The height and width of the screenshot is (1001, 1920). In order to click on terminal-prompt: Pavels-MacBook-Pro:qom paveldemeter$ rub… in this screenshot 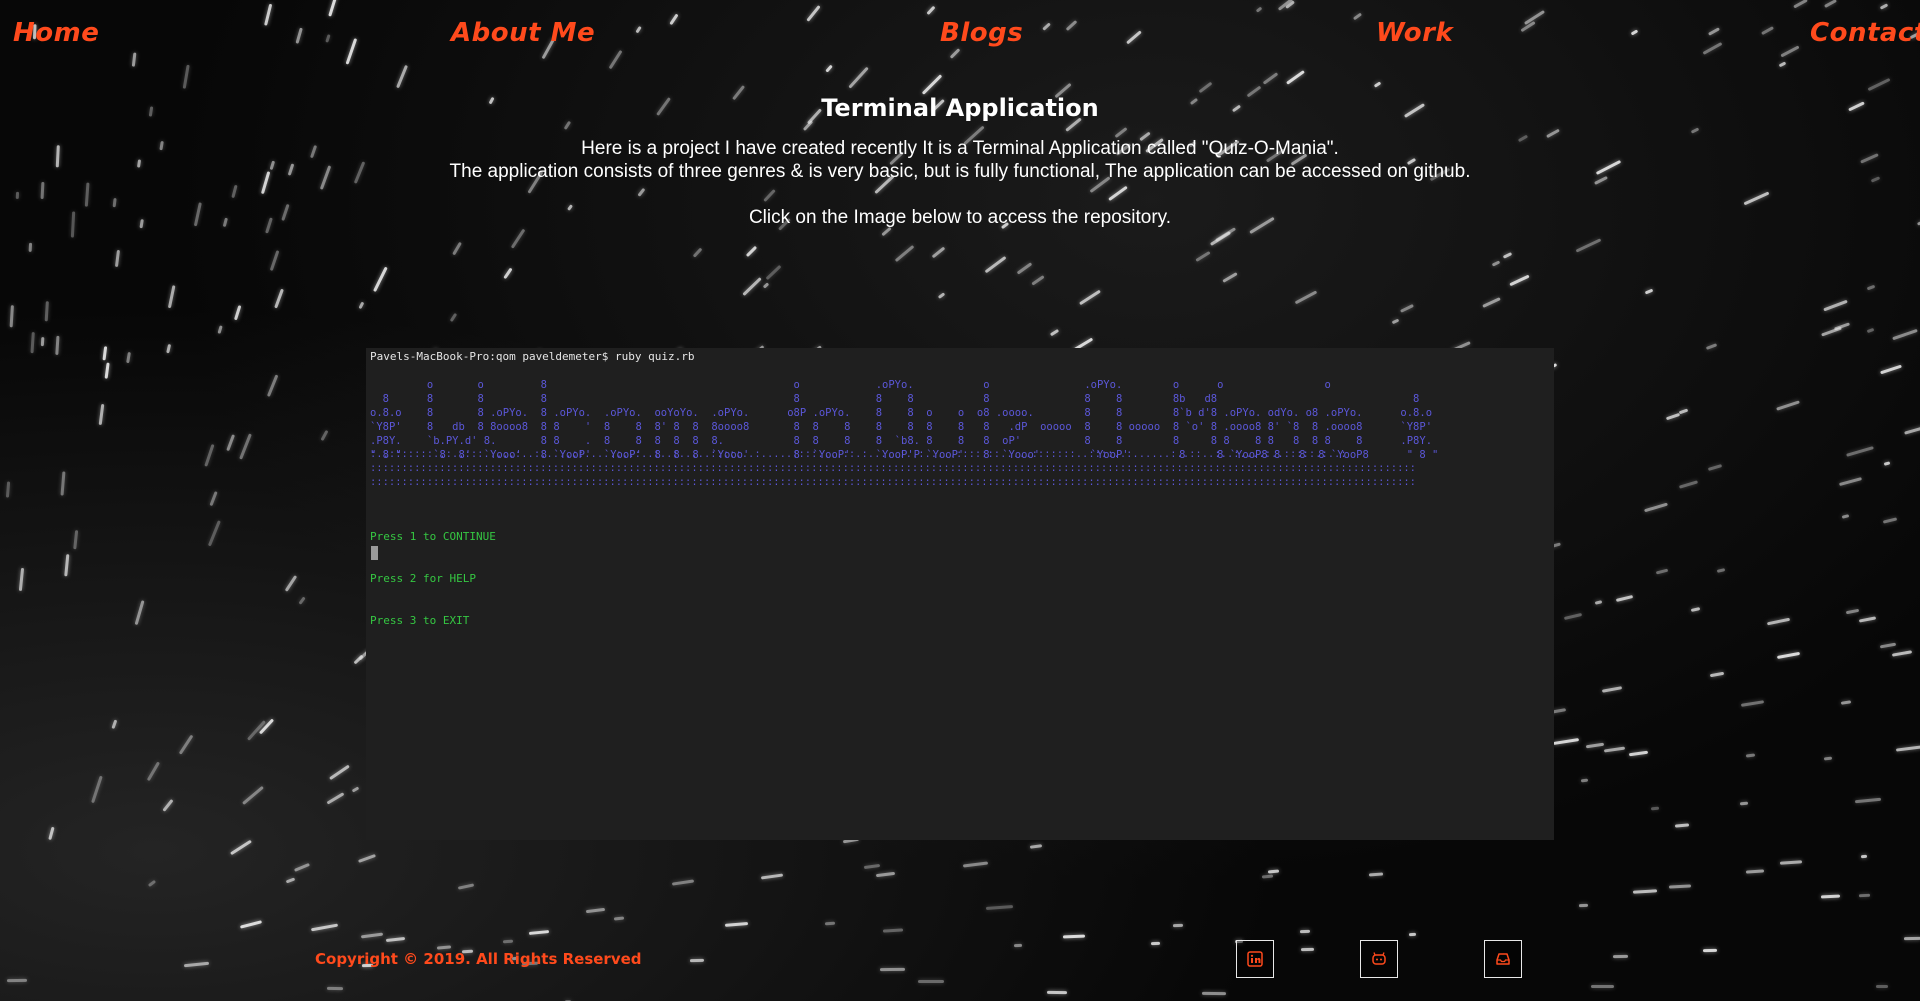, I will do `click(532, 356)`.